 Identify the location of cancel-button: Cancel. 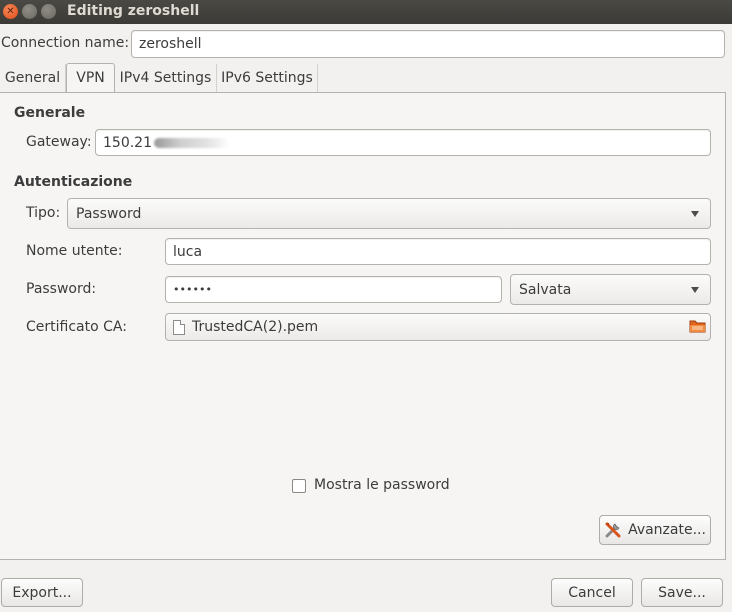
(592, 592).